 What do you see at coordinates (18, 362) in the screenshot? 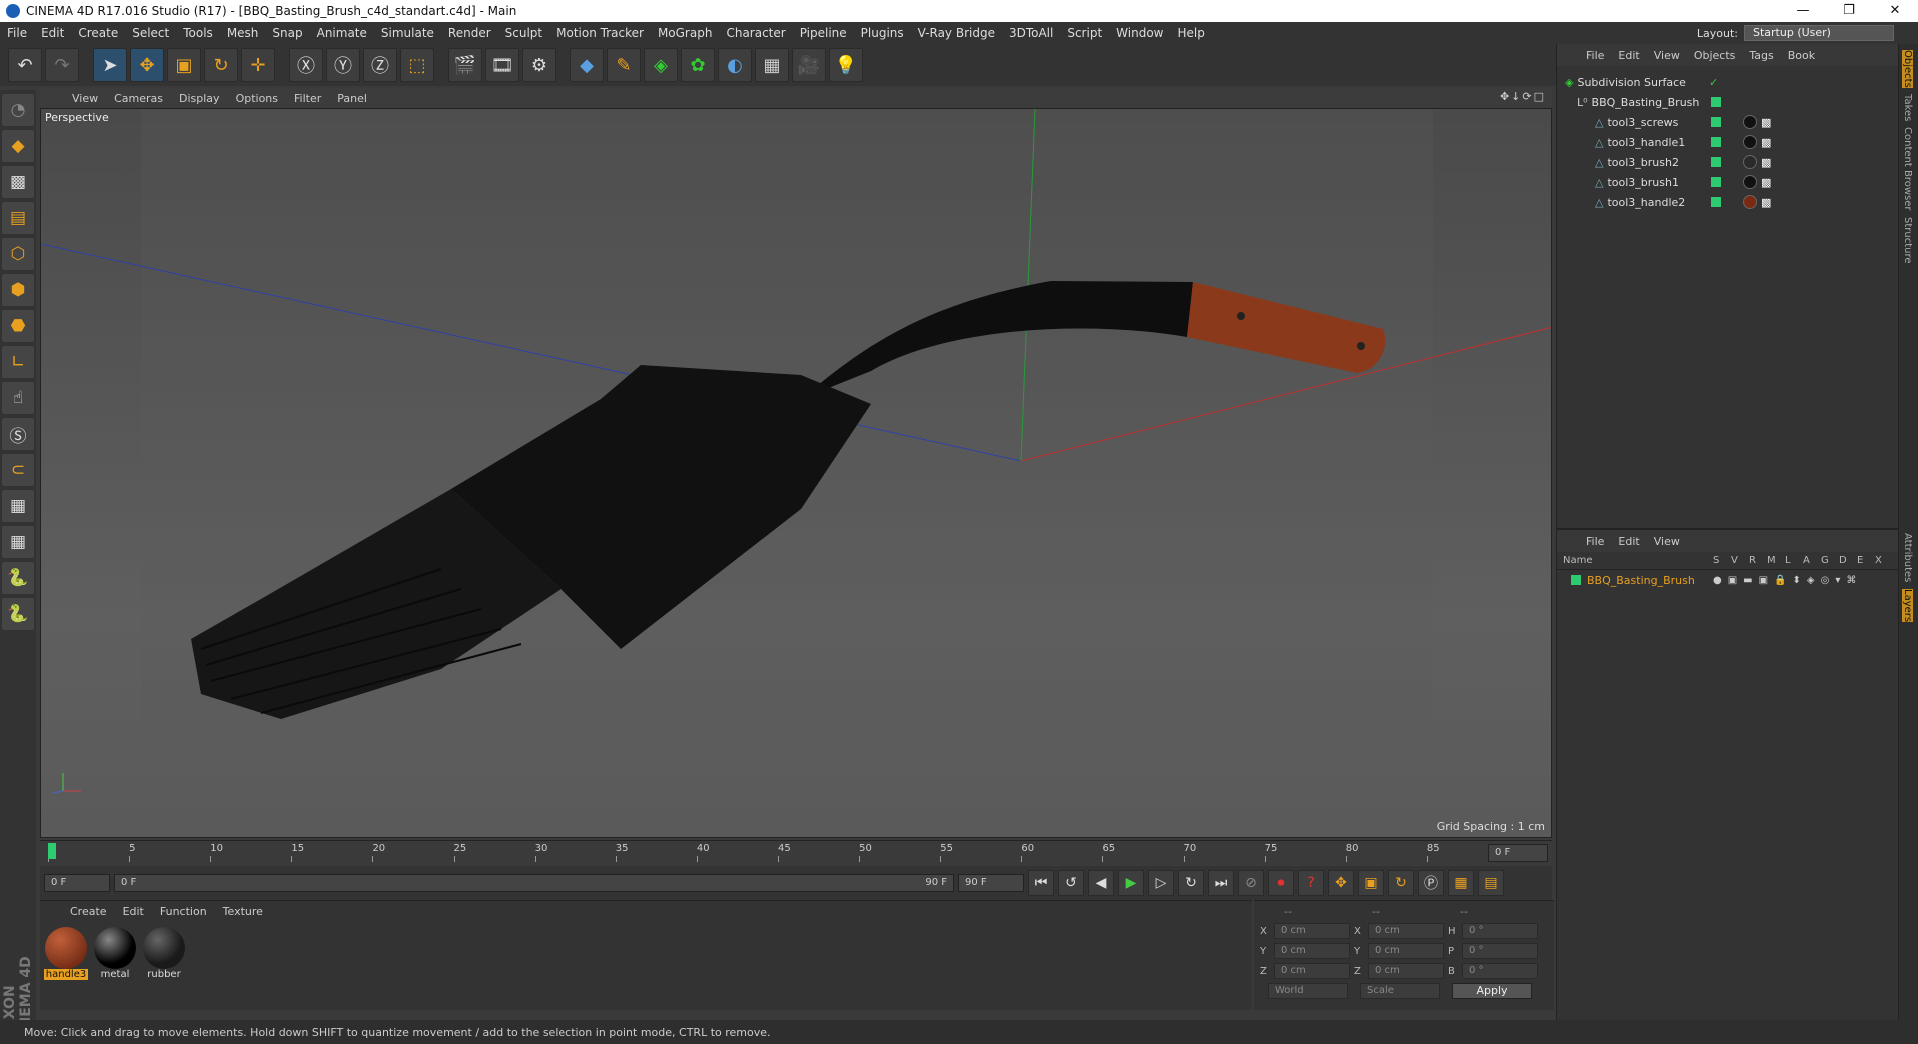
I see `axis-mode-icon: ∟` at bounding box center [18, 362].